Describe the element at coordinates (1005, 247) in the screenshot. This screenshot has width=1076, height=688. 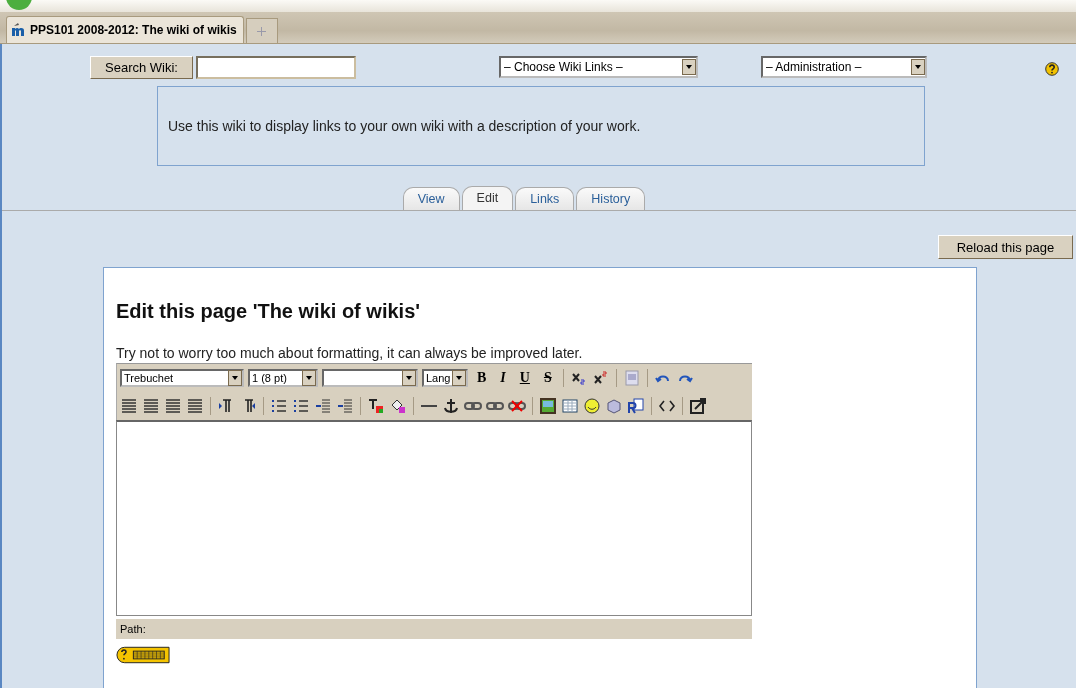
I see `reload-button: Reload this page` at that location.